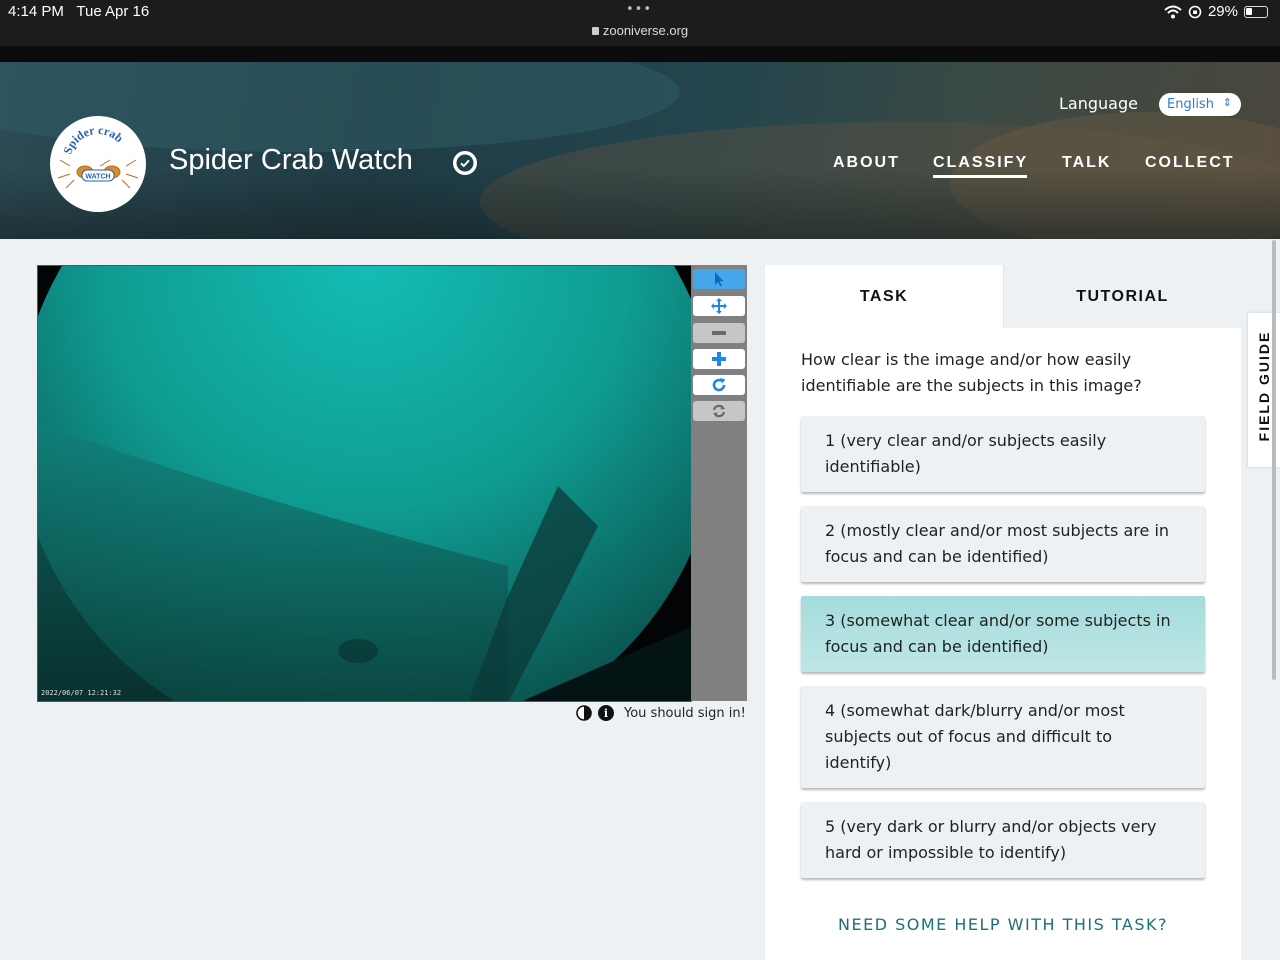 The width and height of the screenshot is (1280, 960). I want to click on pan-tool-button, so click(719, 306).